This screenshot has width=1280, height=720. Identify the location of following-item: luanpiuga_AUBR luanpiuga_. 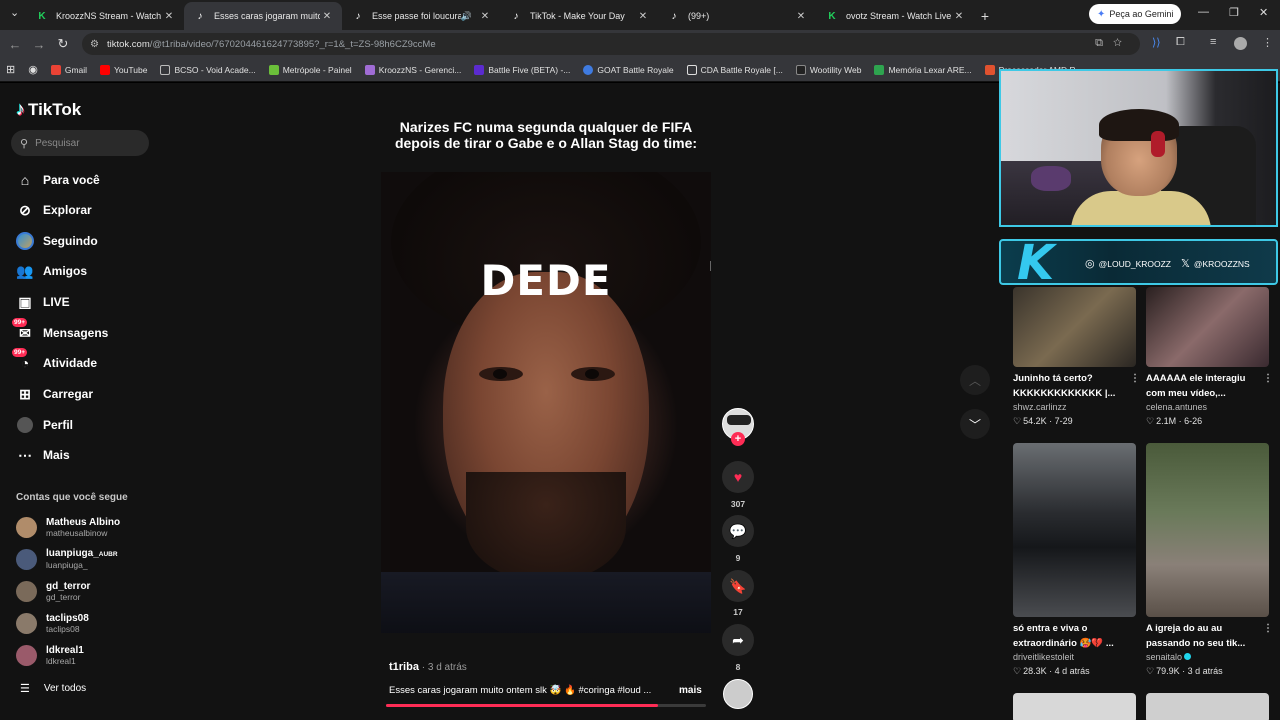
(67, 559).